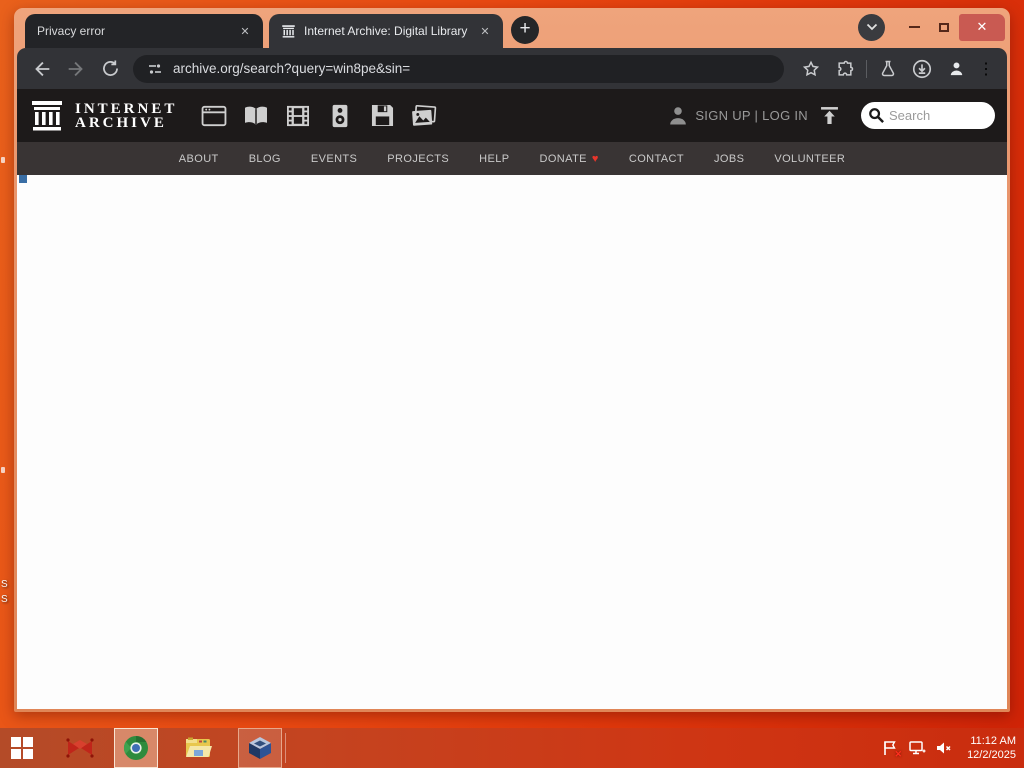  I want to click on address-bar: archive.org/search?query=win8pe&sin=, so click(458, 68).